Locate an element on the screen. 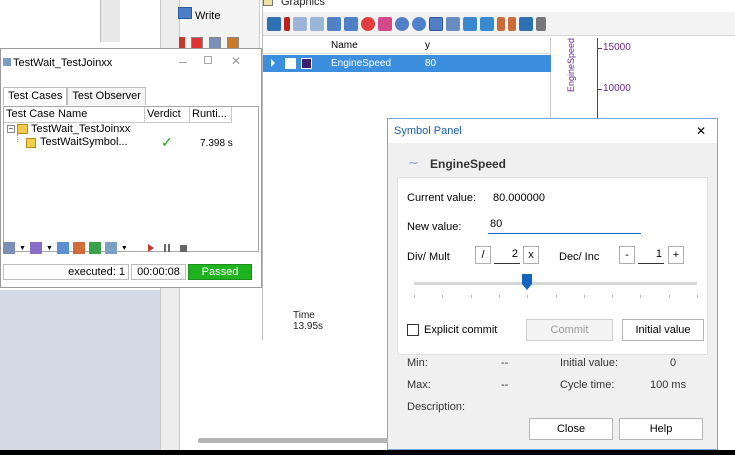  help-button: Help is located at coordinates (661, 429).